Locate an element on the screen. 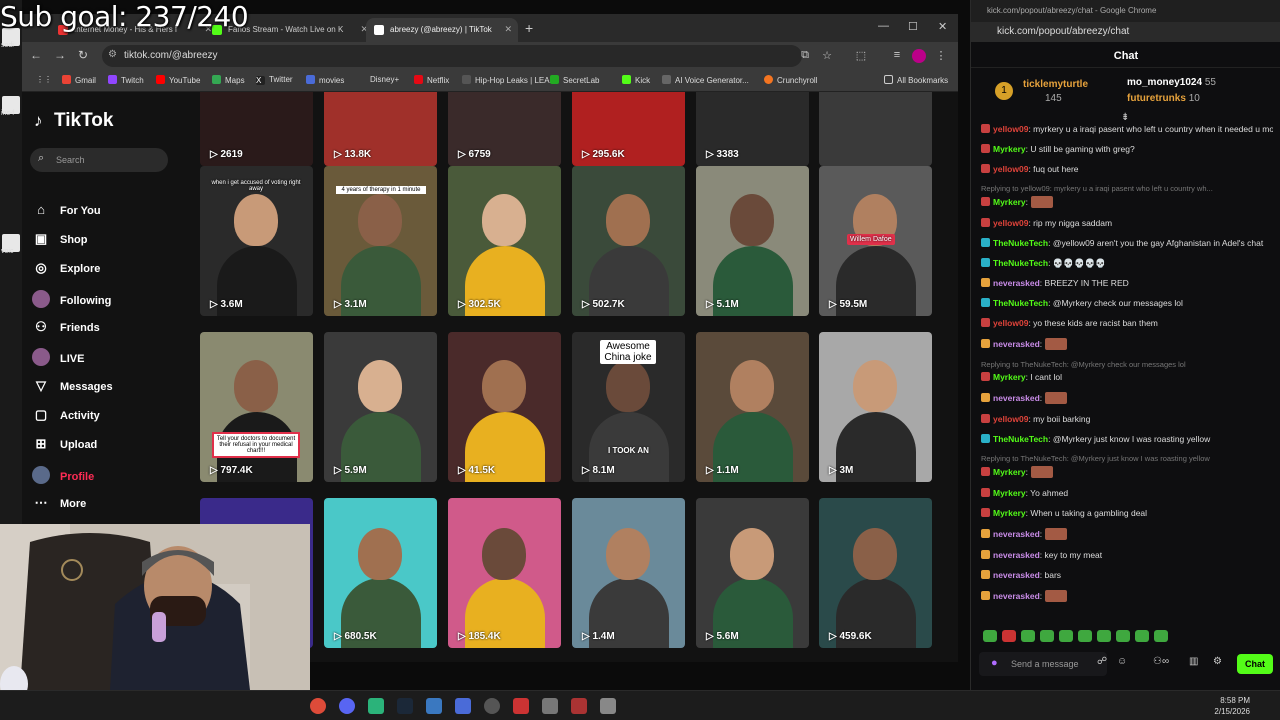 The image size is (1280, 720). pin-icon: ⇟ is located at coordinates (1125, 117).